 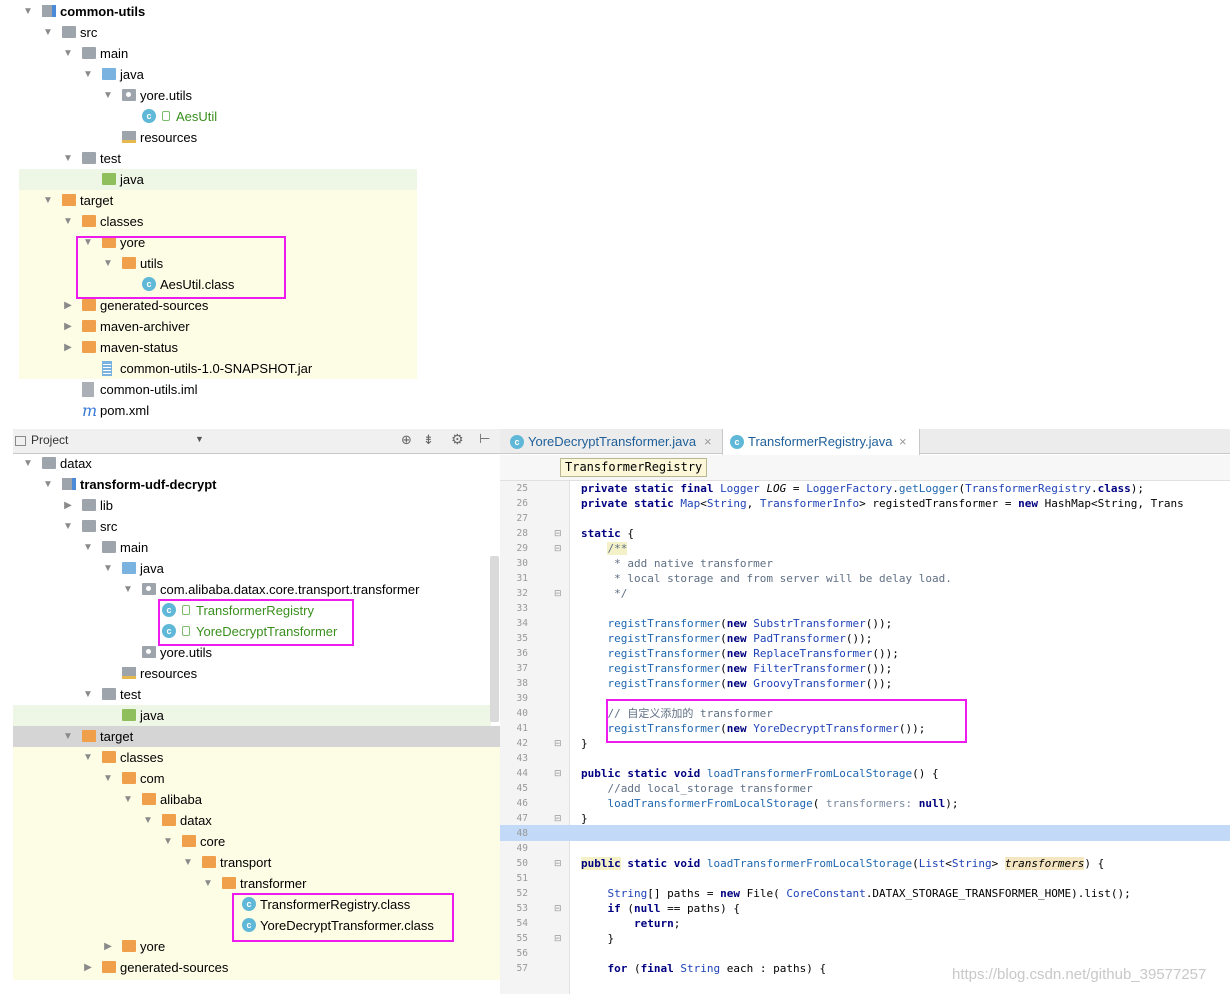 What do you see at coordinates (578, 548) in the screenshot?
I see `code-line: /**` at bounding box center [578, 548].